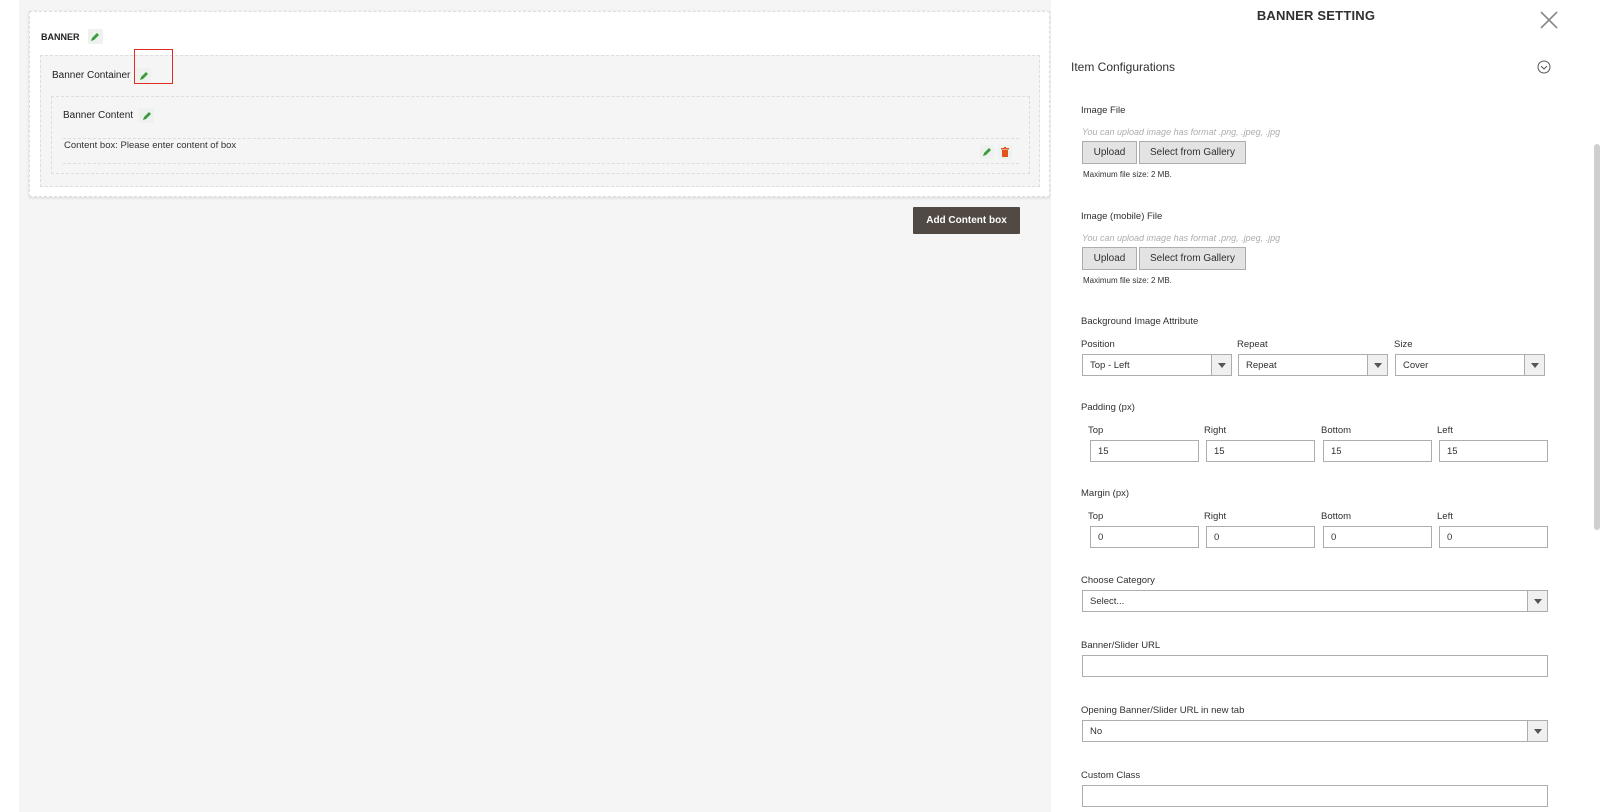 The image size is (1600, 812). I want to click on padding-top-label: Top, so click(1096, 430).